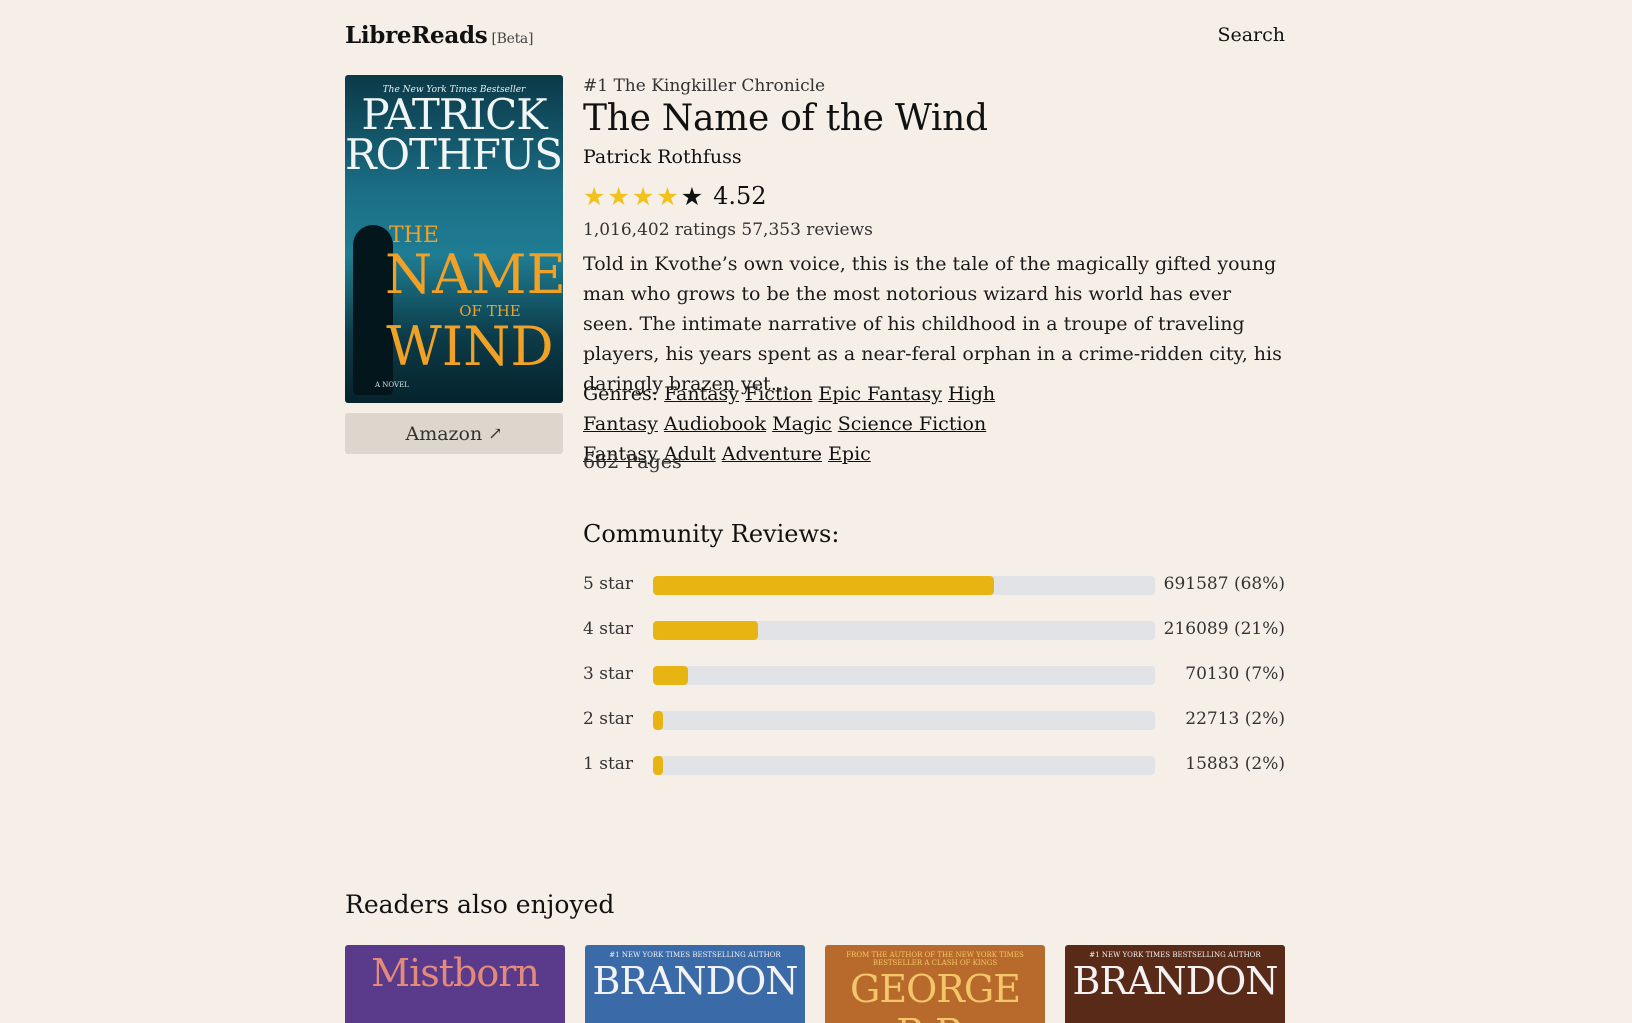 The width and height of the screenshot is (1632, 1023). What do you see at coordinates (1235, 674) in the screenshot?
I see `rating-bar-count: 70130 (7%)` at bounding box center [1235, 674].